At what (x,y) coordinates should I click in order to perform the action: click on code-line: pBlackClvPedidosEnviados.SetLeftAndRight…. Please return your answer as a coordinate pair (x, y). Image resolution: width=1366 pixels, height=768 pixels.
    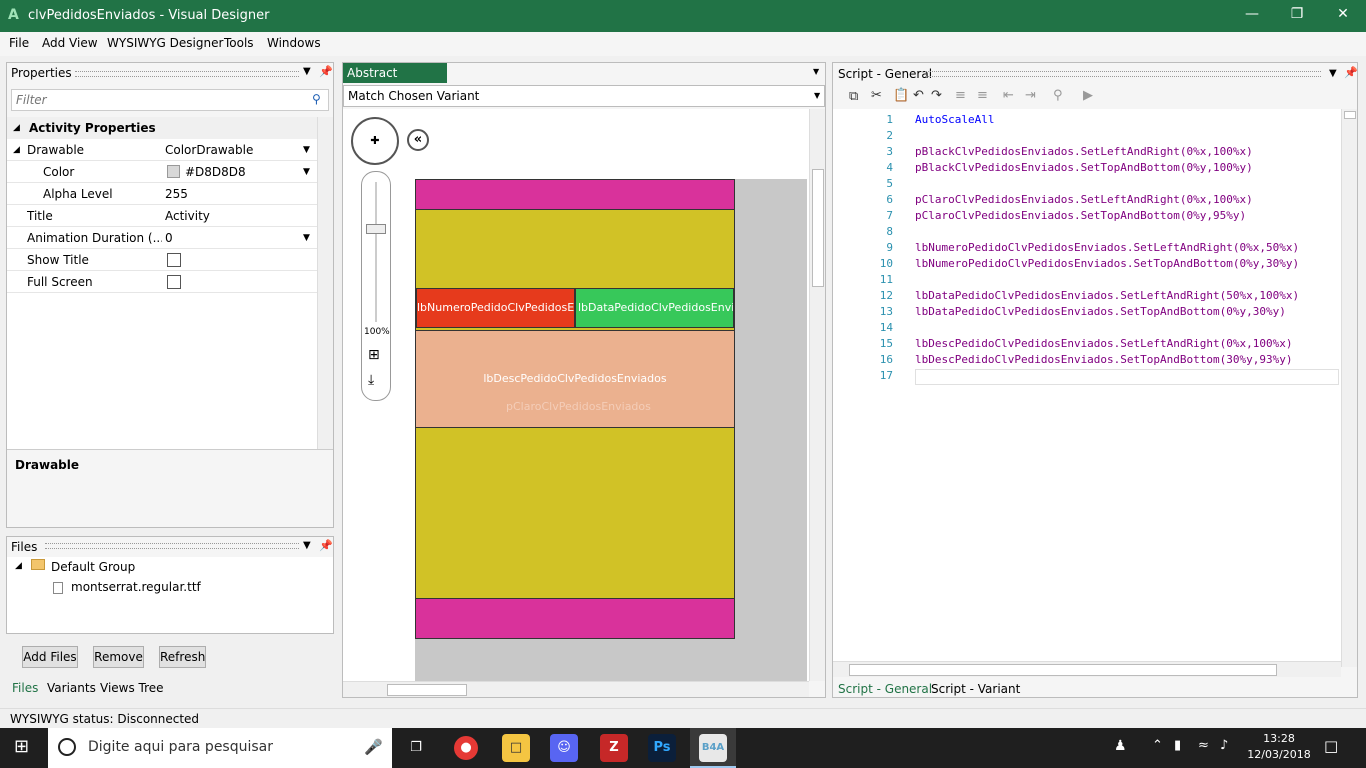
    Looking at the image, I should click on (1127, 153).